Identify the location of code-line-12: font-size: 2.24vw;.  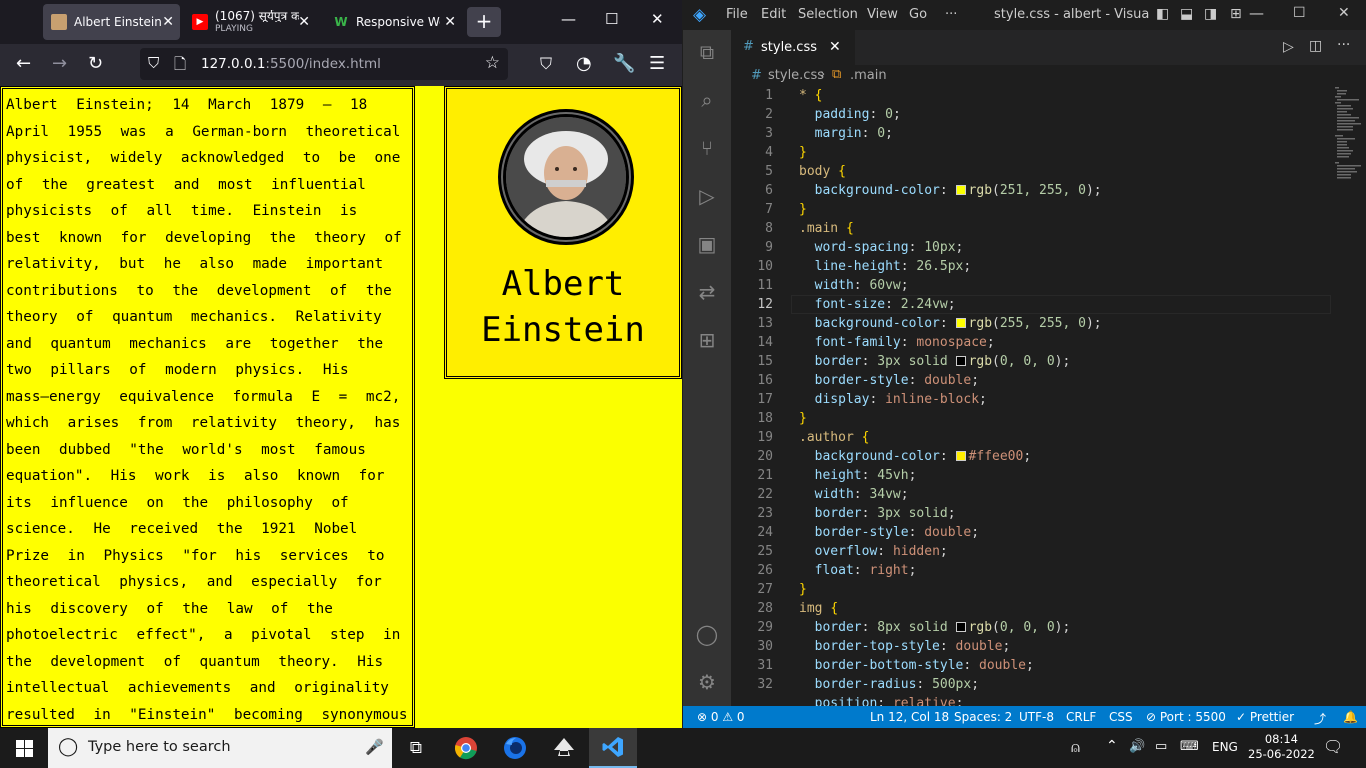
(885, 304).